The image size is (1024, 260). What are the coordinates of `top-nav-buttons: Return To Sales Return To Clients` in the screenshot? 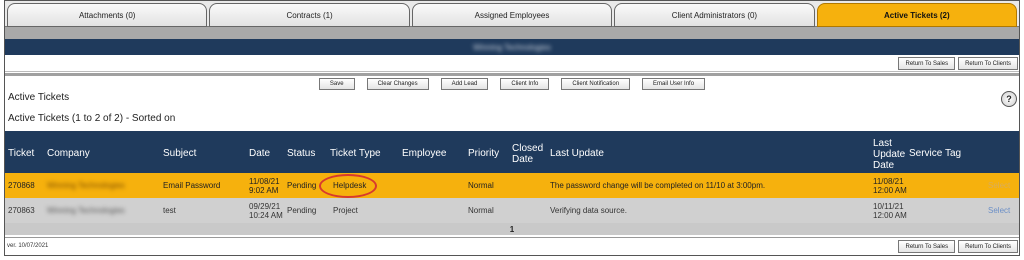 It's located at (512, 64).